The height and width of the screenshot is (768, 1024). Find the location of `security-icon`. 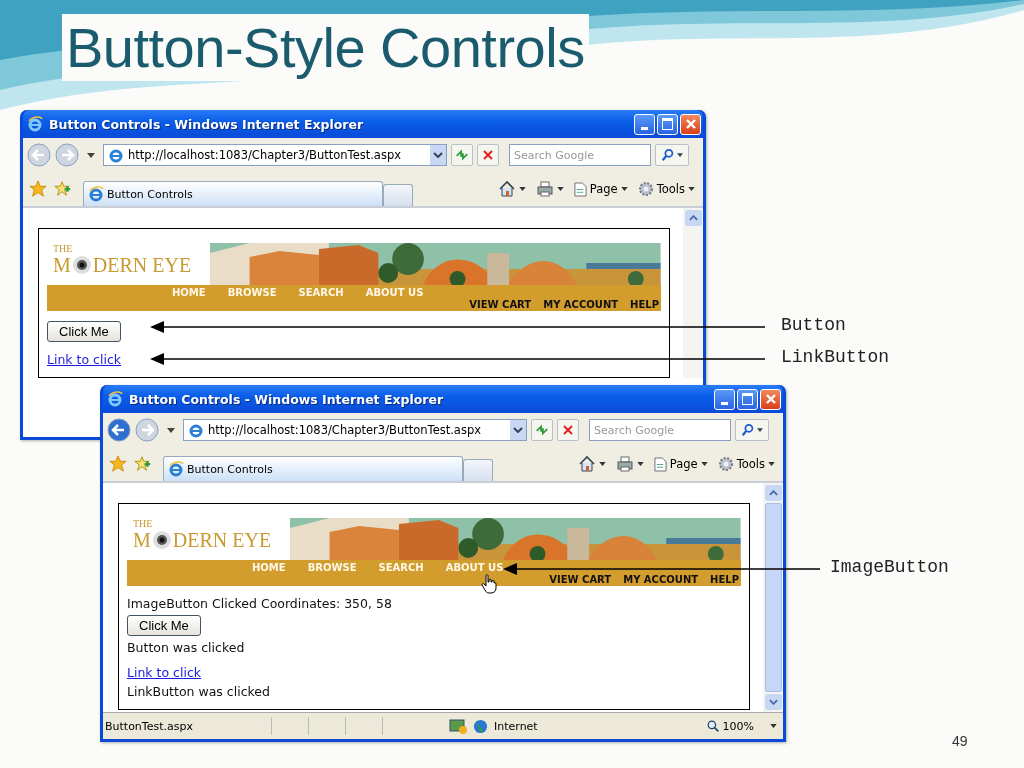

security-icon is located at coordinates (458, 726).